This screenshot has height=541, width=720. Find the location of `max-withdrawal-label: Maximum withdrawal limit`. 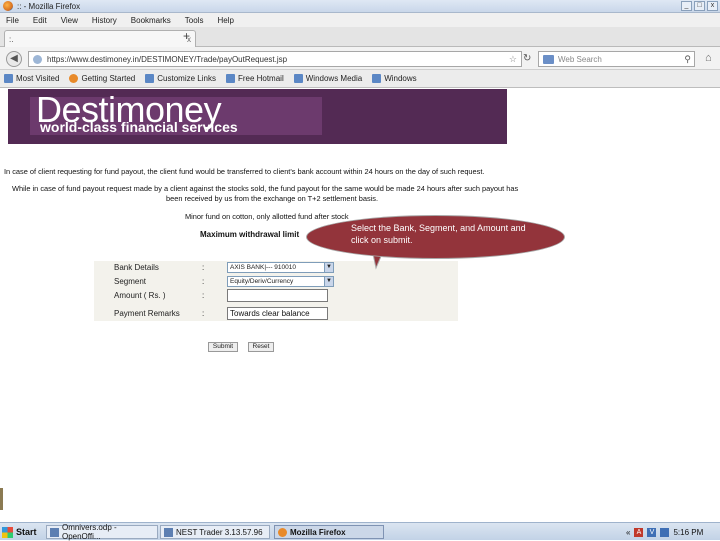

max-withdrawal-label: Maximum withdrawal limit is located at coordinates (250, 234).